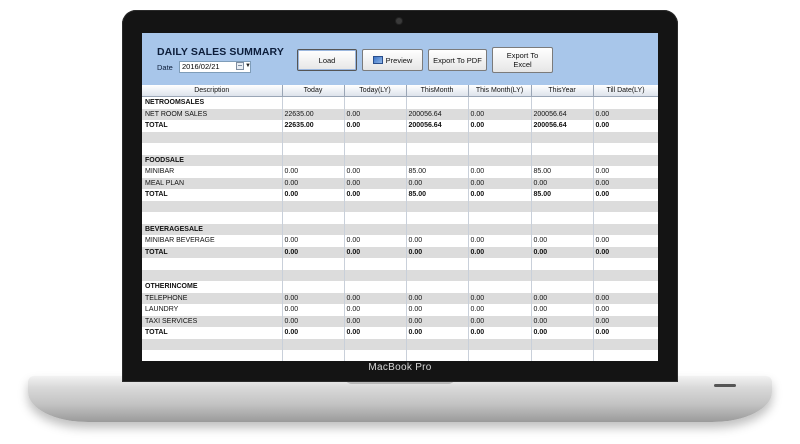 This screenshot has height=444, width=800. I want to click on table-row: LAUNDRY 0.00 0.00 0.00 0.00 0.00 0.00, so click(400, 310).